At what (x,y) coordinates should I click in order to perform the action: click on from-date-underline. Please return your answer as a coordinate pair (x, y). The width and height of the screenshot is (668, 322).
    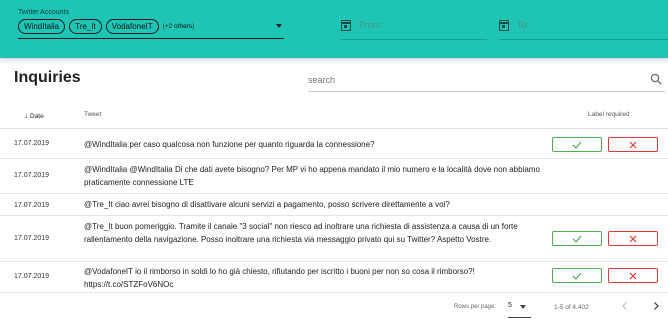
    Looking at the image, I should click on (414, 39).